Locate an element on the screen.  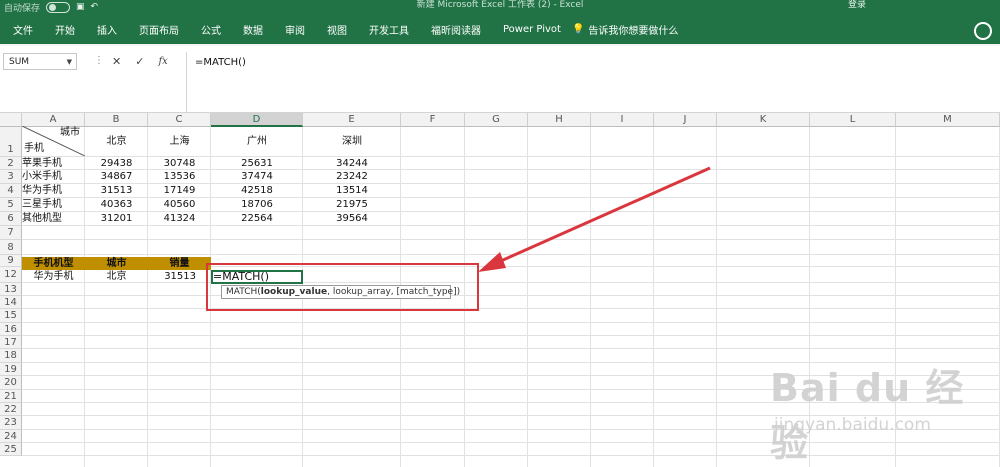
formula-bar-grip: ⋮ is located at coordinates (99, 60).